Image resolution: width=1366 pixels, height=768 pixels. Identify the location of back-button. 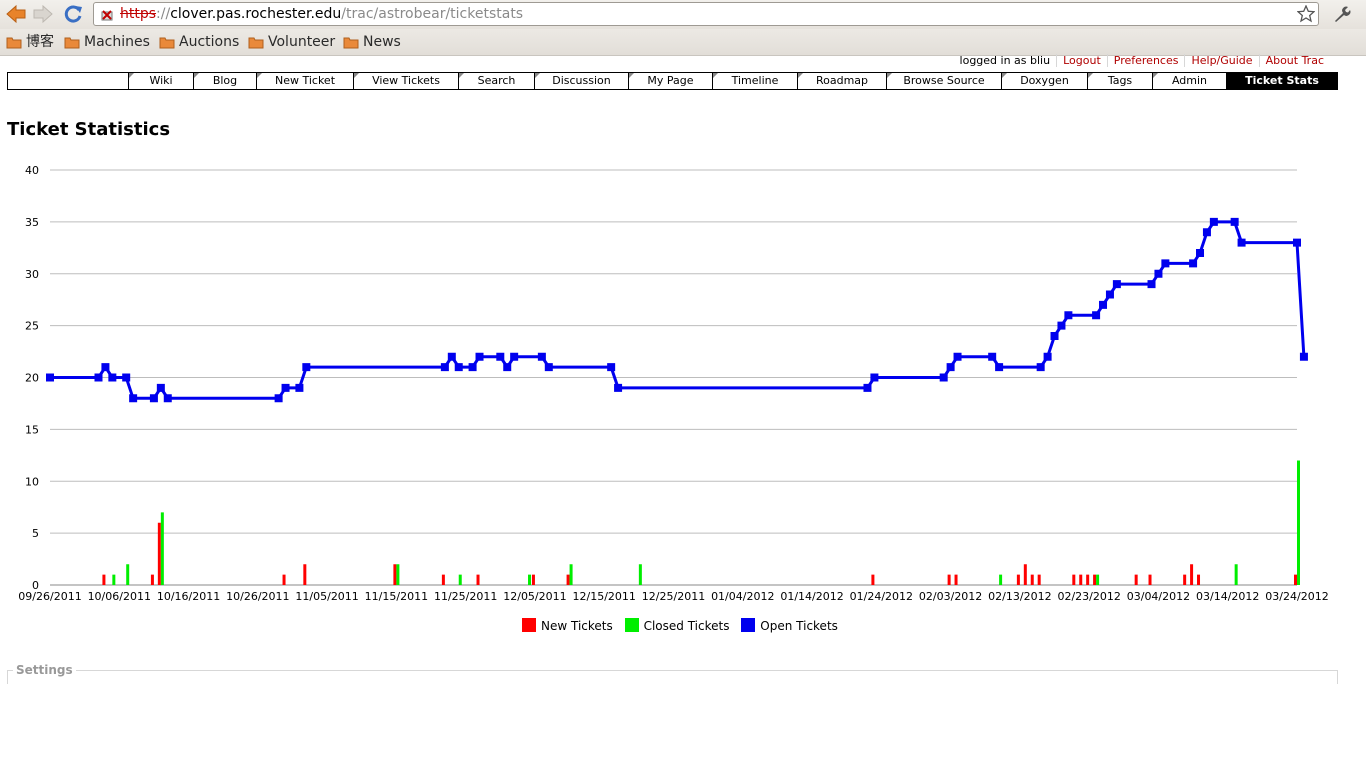
(16, 14).